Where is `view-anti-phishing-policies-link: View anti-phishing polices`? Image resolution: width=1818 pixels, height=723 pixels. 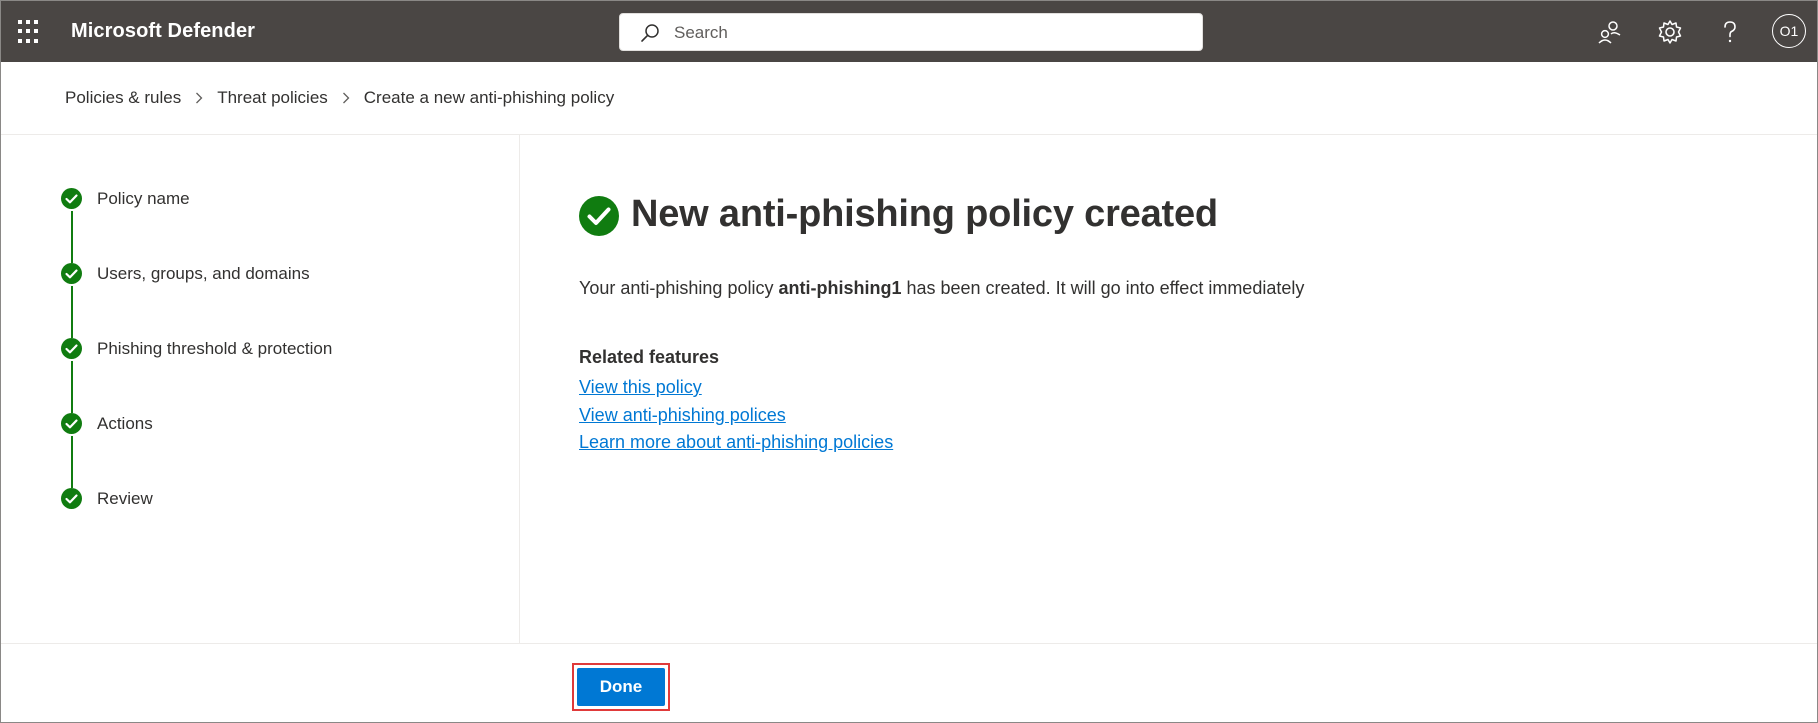
view-anti-phishing-policies-link: View anti-phishing polices is located at coordinates (736, 416).